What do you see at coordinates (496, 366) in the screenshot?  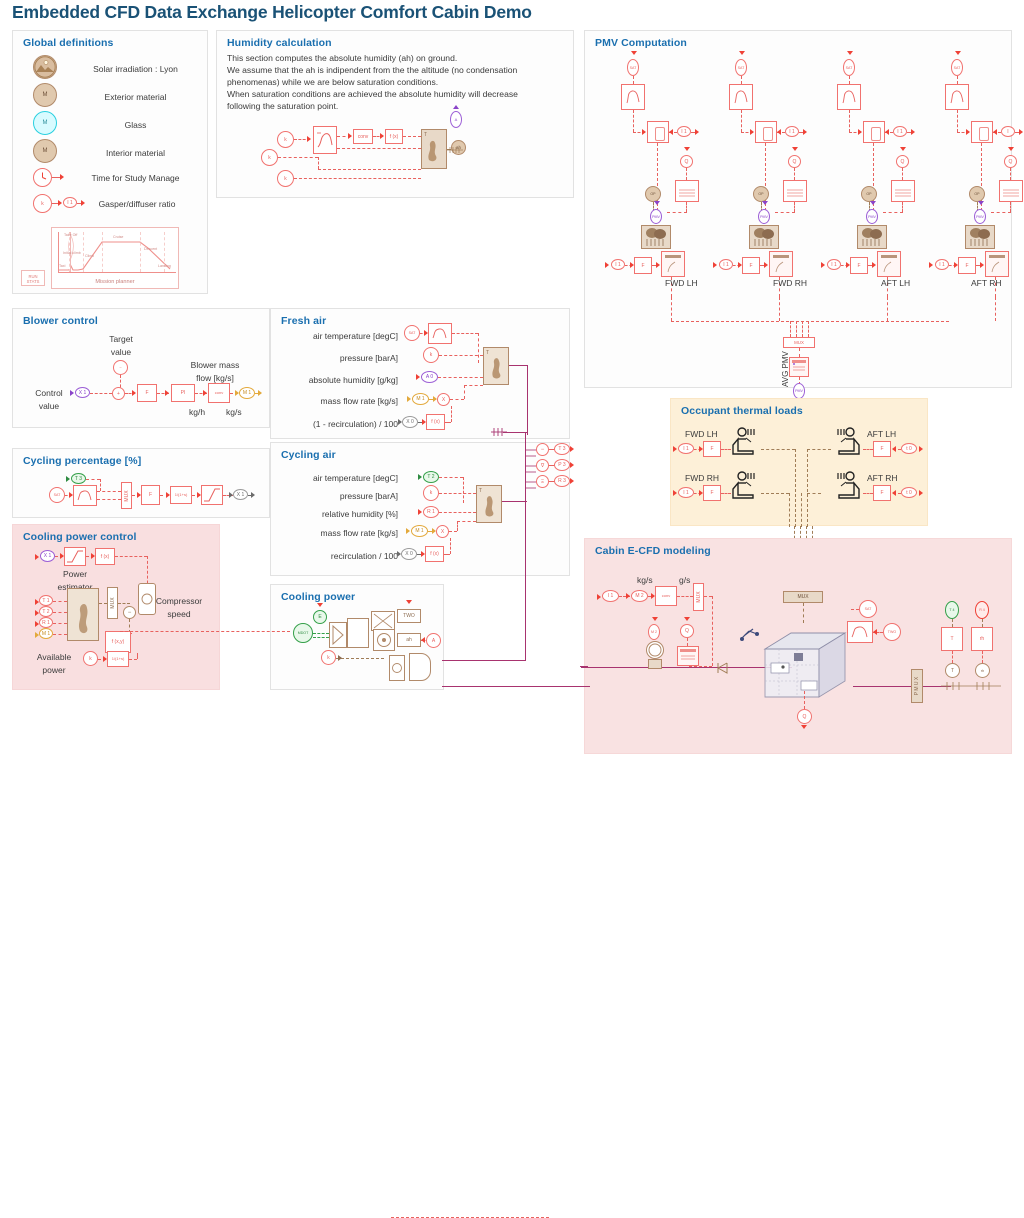 I see `fresh-source-block: T` at bounding box center [496, 366].